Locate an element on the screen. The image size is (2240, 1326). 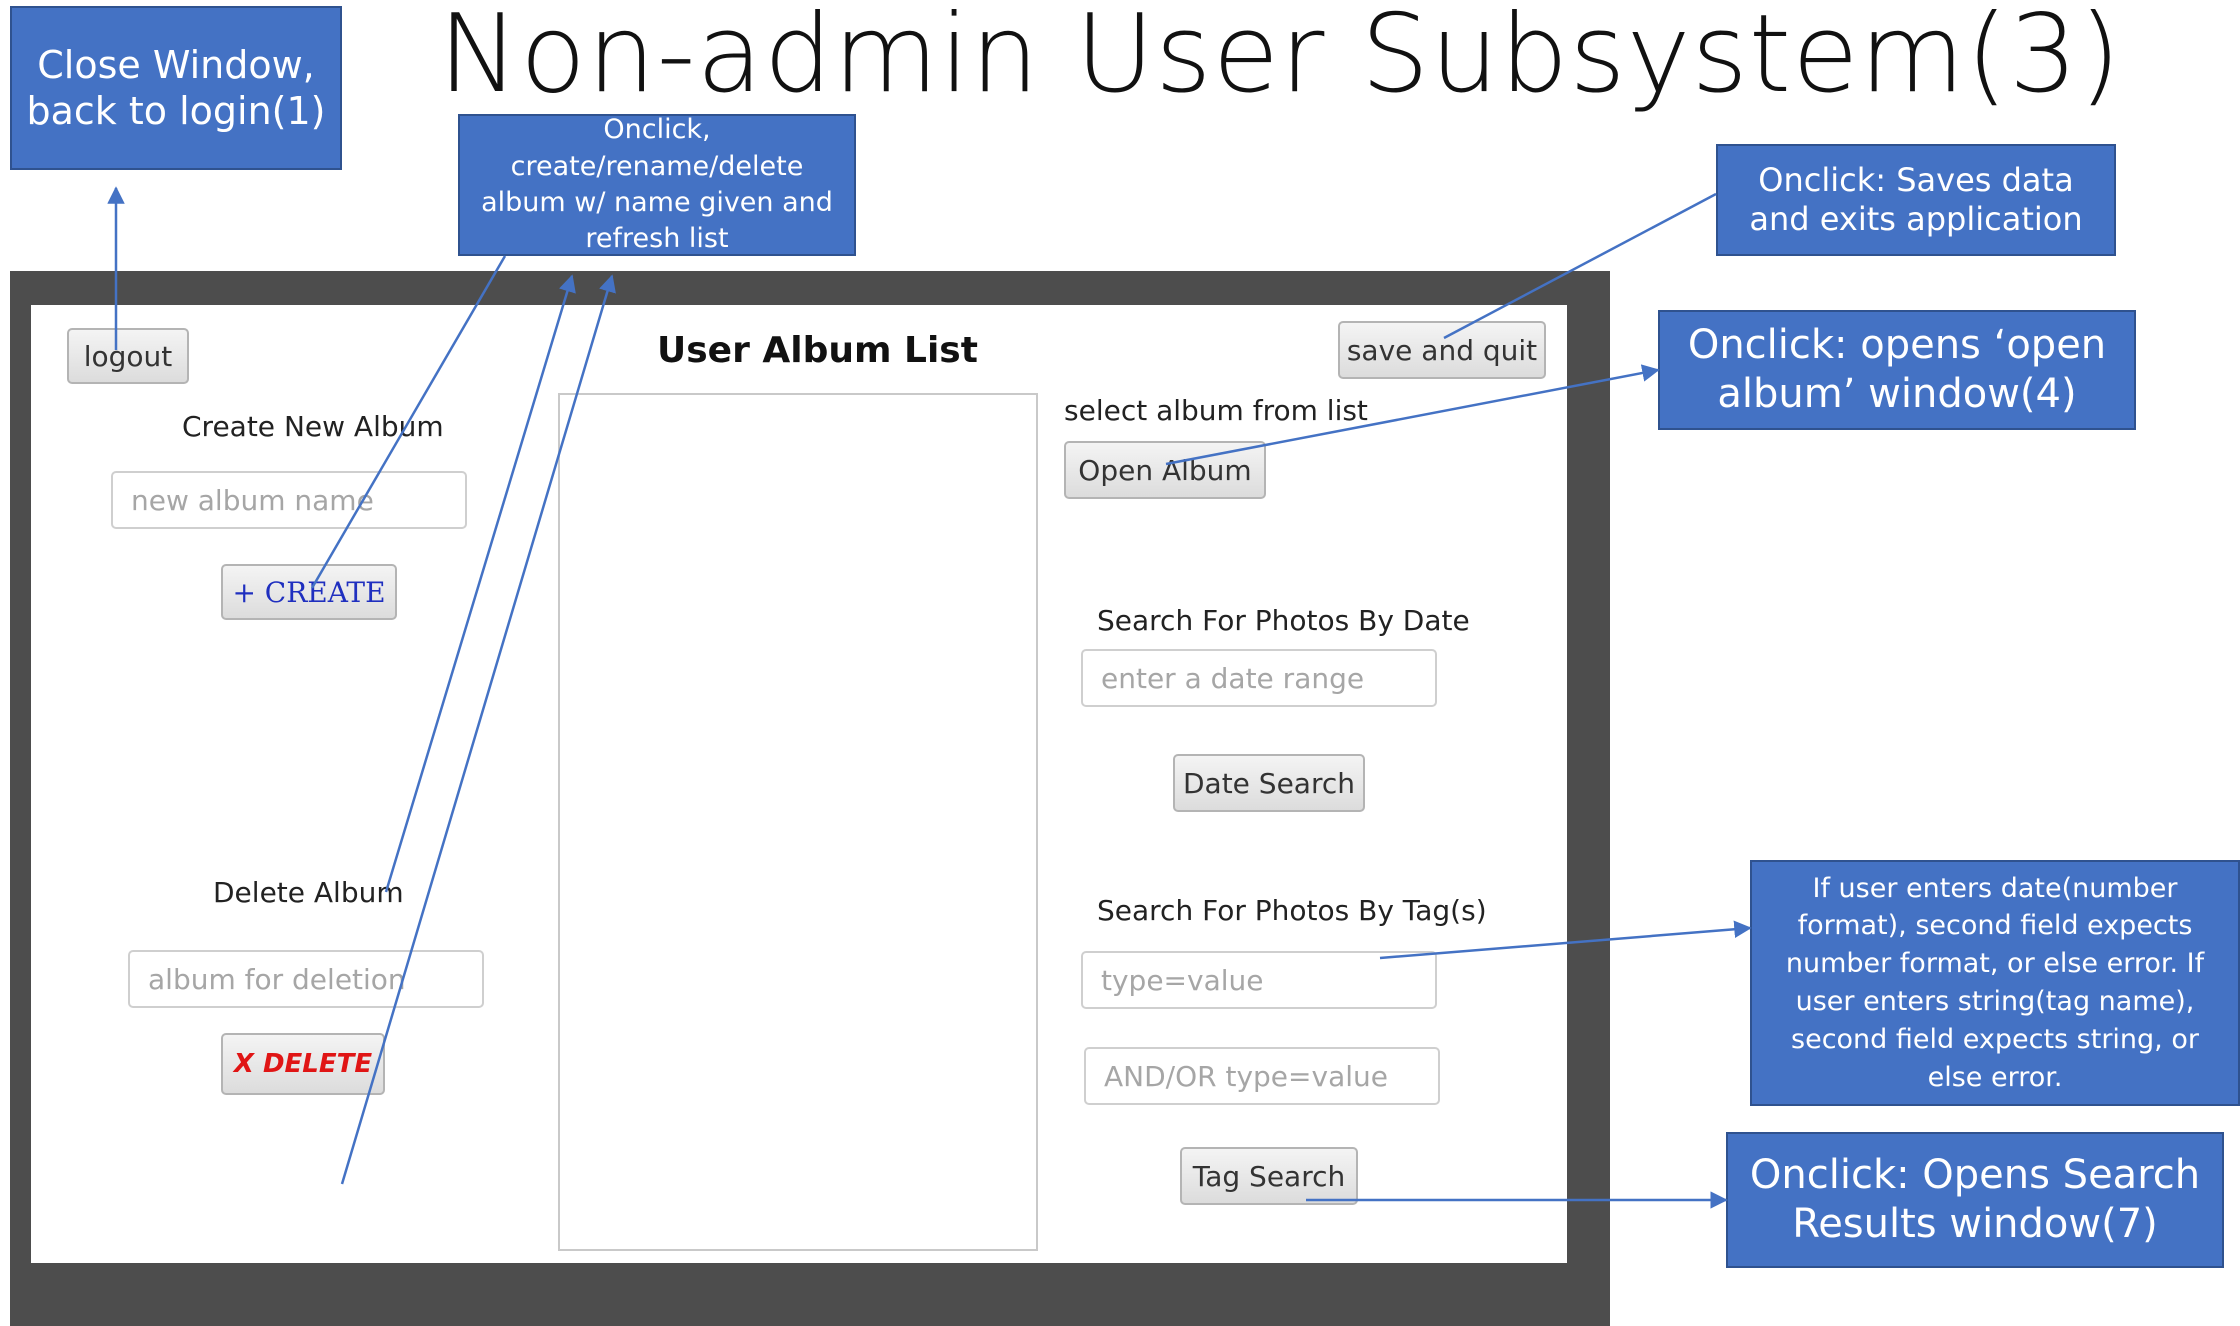
arrow-open-album-to-callout is located at coordinates (1412, 415).